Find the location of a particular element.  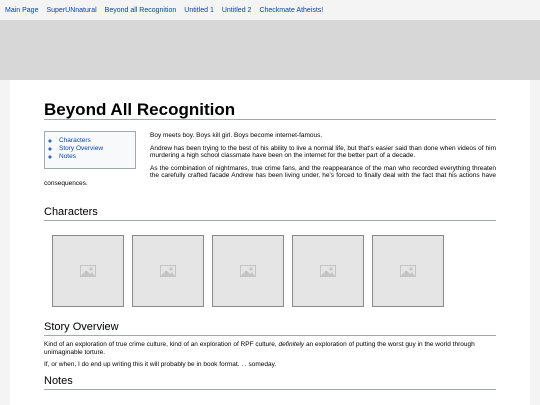

section-heading-characters: Characters is located at coordinates (270, 213).